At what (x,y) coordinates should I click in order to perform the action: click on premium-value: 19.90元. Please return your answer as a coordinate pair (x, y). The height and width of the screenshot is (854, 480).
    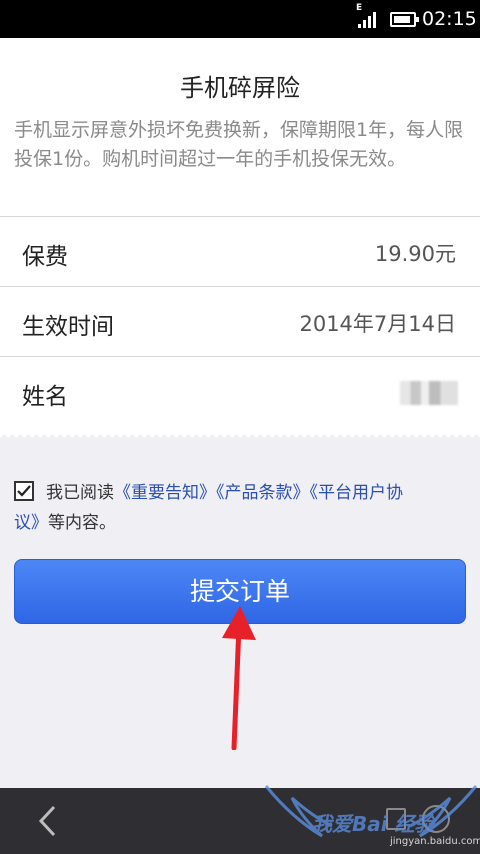
    Looking at the image, I should click on (415, 254).